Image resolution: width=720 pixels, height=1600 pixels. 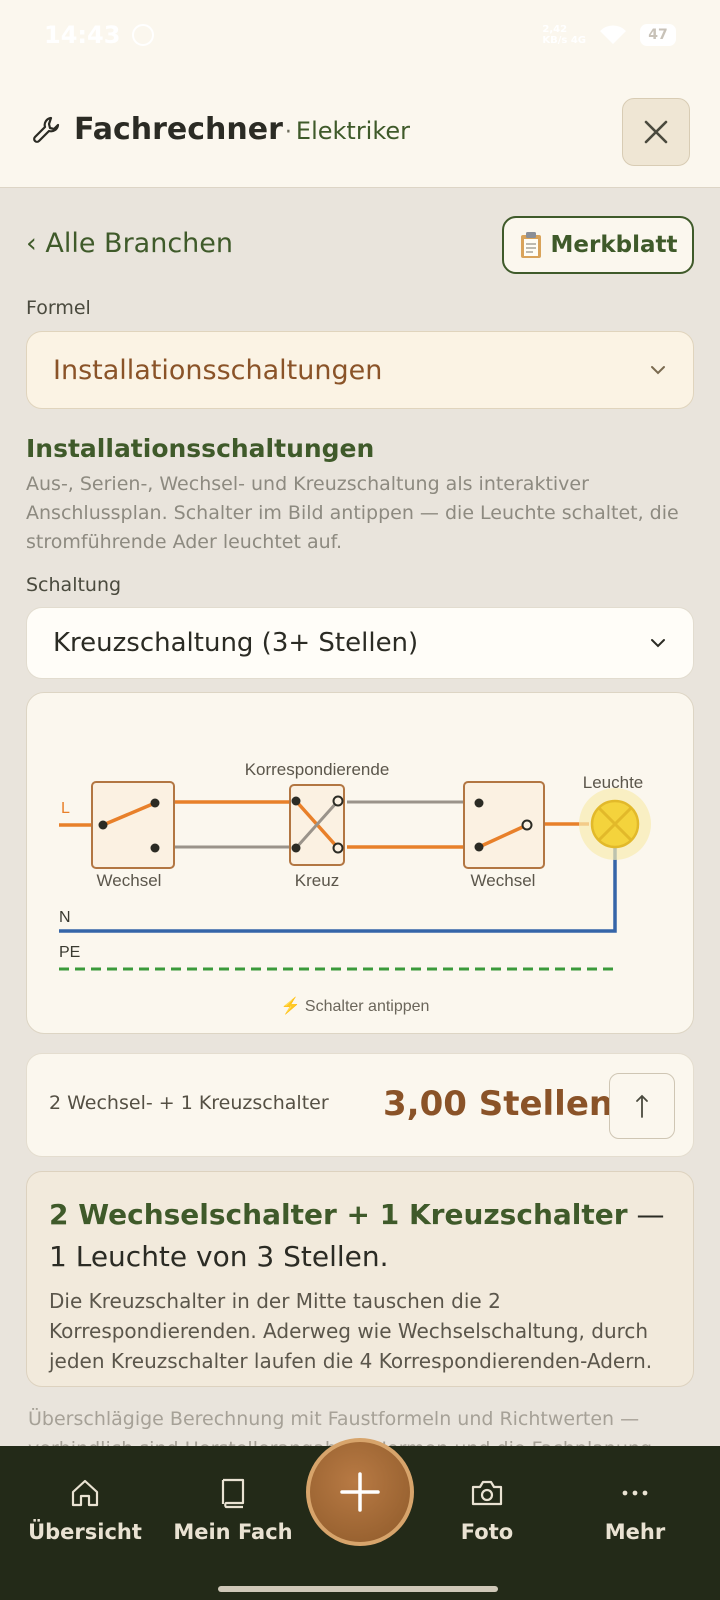 I want to click on label-switch-2: Kreuz, so click(x=317, y=880).